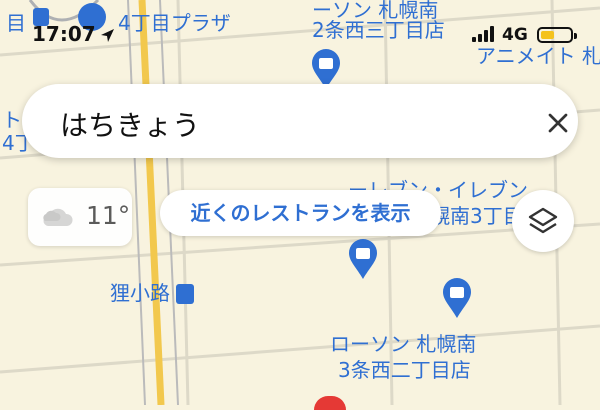 Image resolution: width=600 pixels, height=410 pixels. What do you see at coordinates (130, 124) in the screenshot?
I see `search-query: はちきょう` at bounding box center [130, 124].